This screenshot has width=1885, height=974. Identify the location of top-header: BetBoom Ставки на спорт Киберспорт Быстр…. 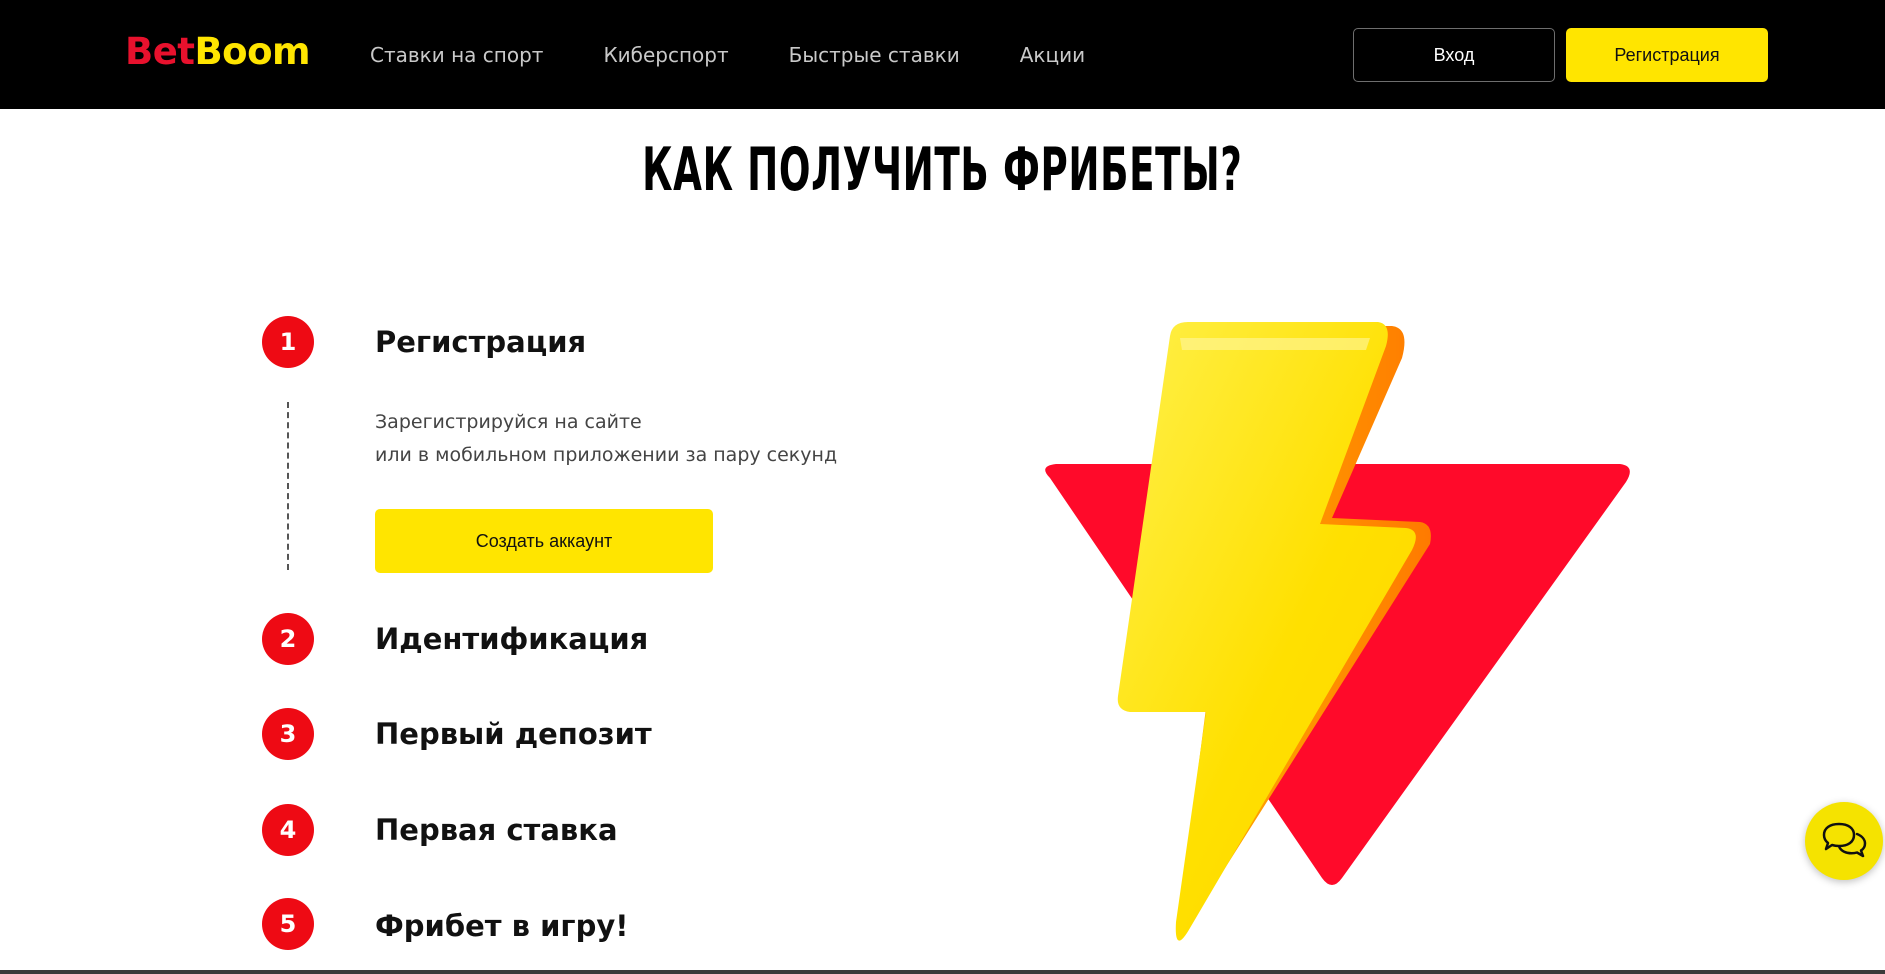
(942, 54).